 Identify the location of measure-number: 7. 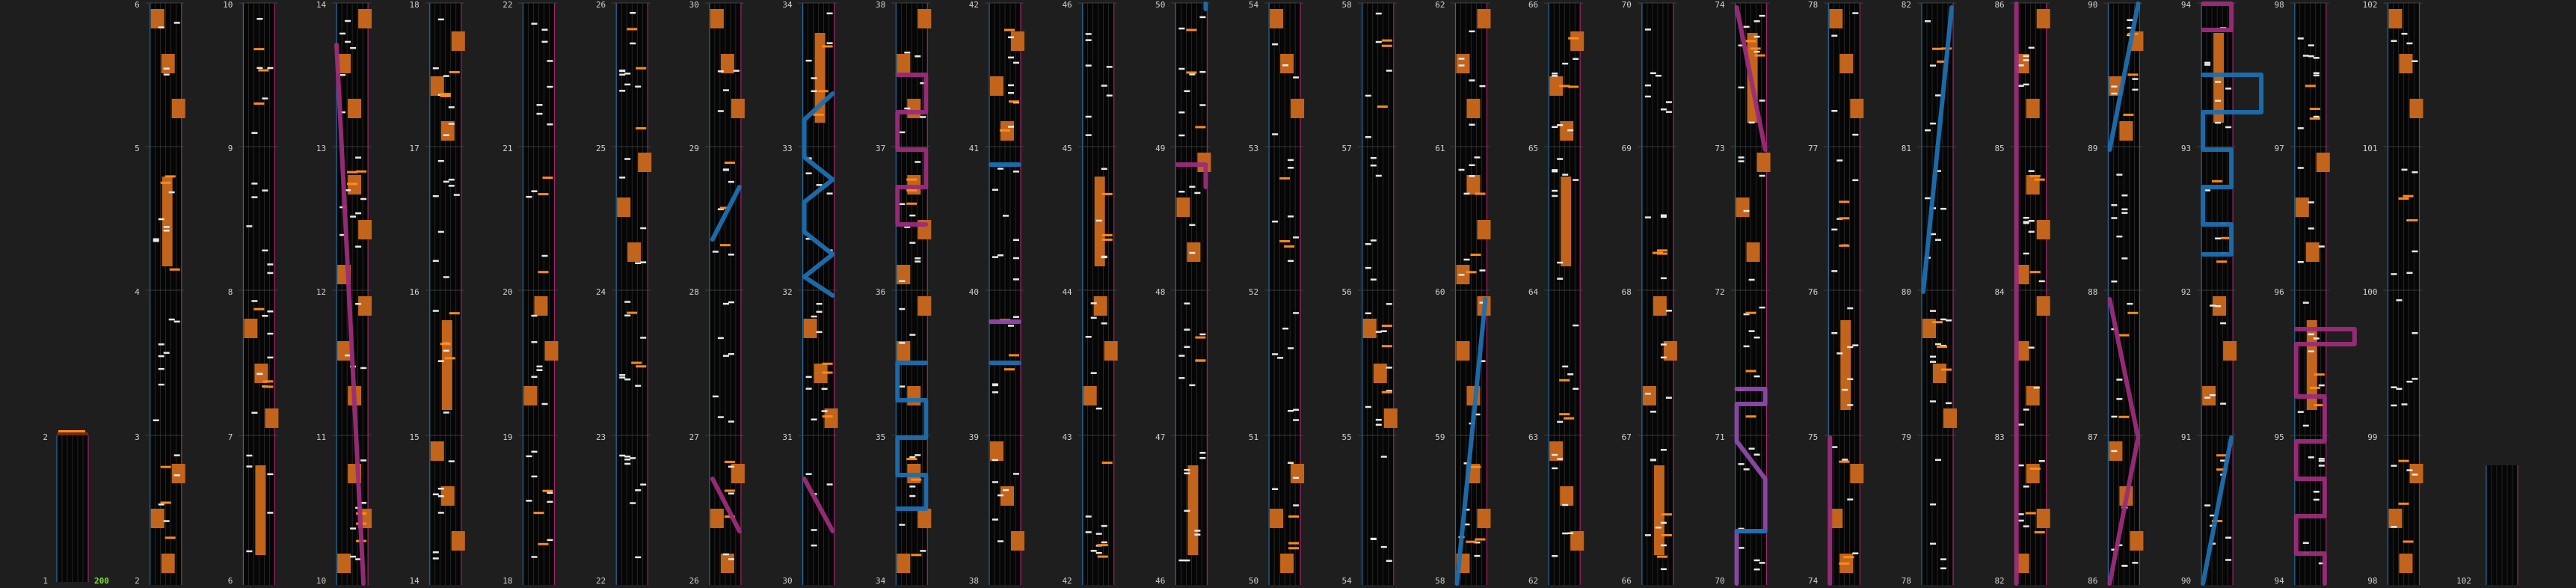
(230, 437).